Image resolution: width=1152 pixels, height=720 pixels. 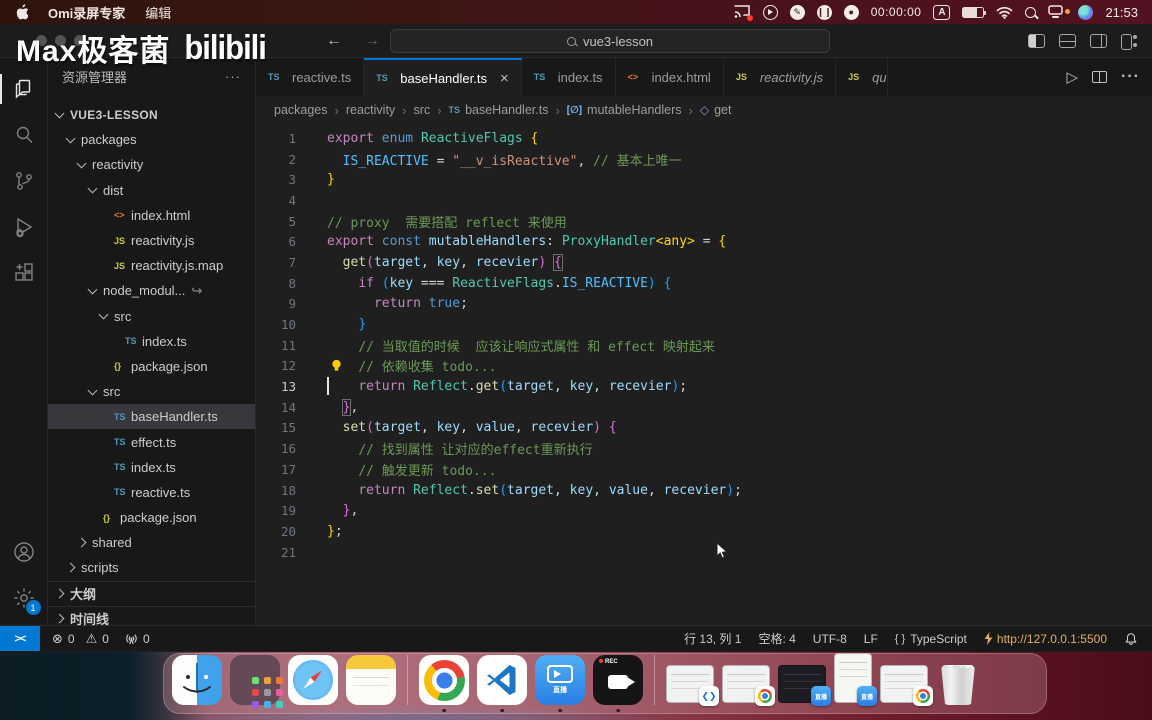 I want to click on menu-item-app-name: Omi录屏专家, so click(x=86, y=12).